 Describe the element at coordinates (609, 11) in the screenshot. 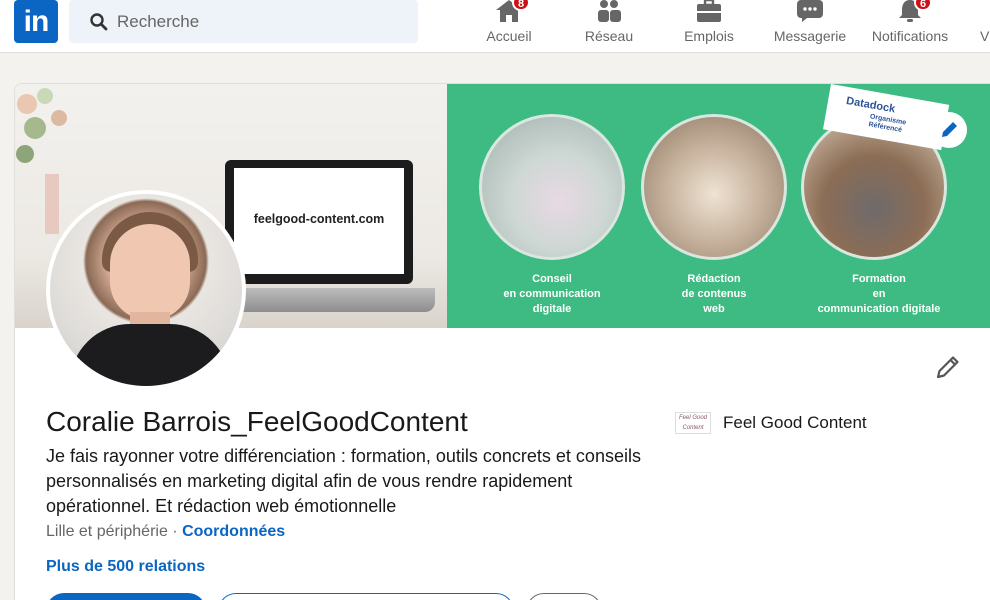

I see `network-icon` at that location.